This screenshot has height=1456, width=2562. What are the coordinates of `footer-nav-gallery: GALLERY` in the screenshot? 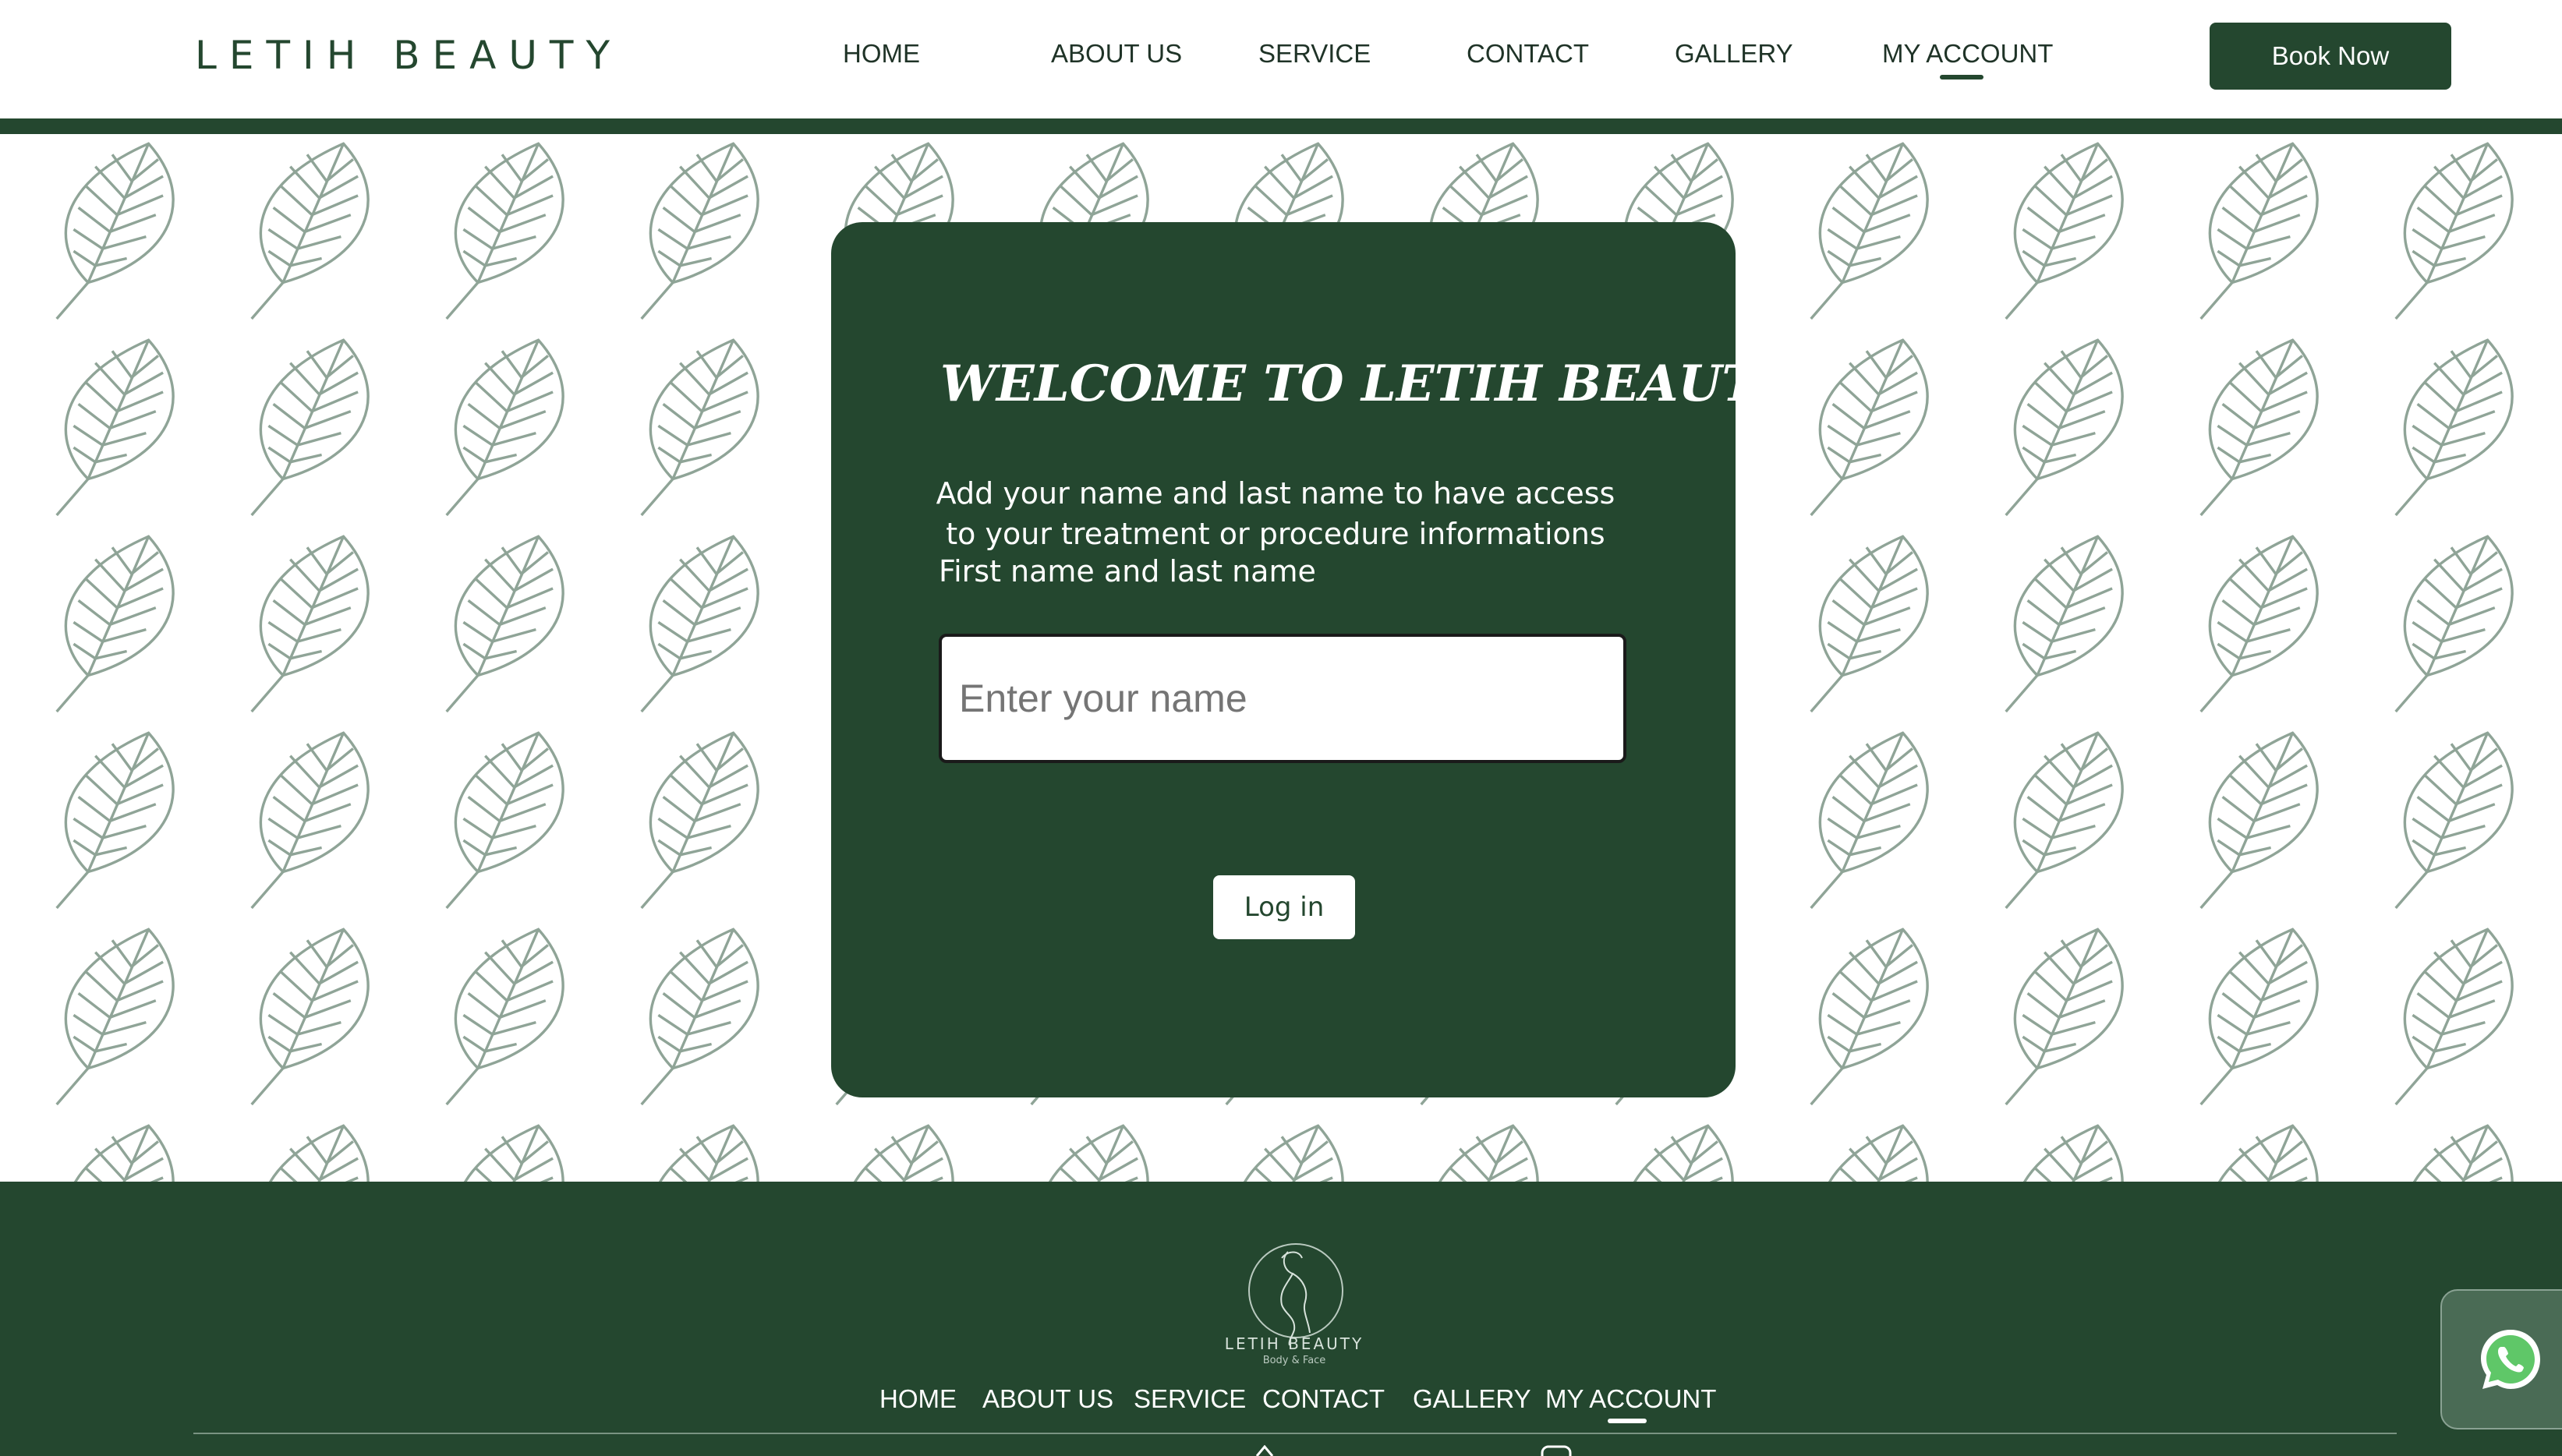 It's located at (1472, 1399).